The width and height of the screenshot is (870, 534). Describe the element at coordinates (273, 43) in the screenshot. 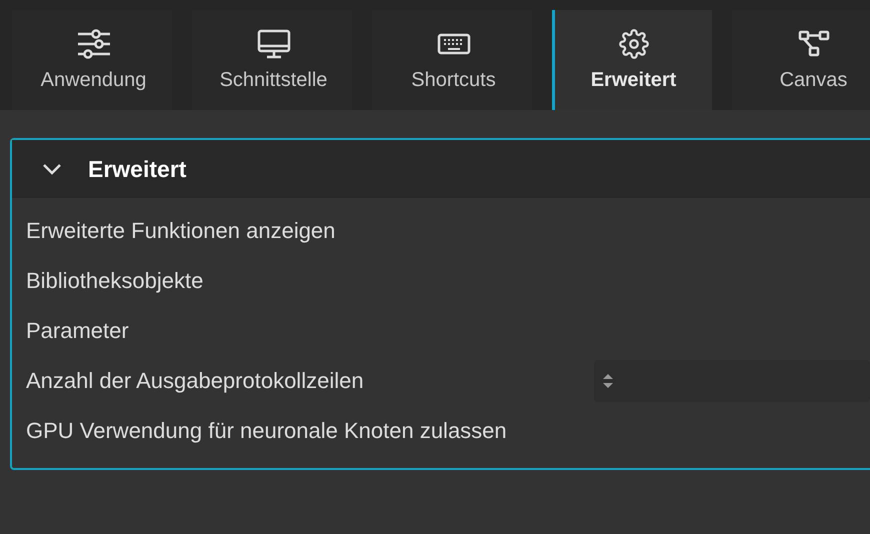

I see `monitor-icon` at that location.